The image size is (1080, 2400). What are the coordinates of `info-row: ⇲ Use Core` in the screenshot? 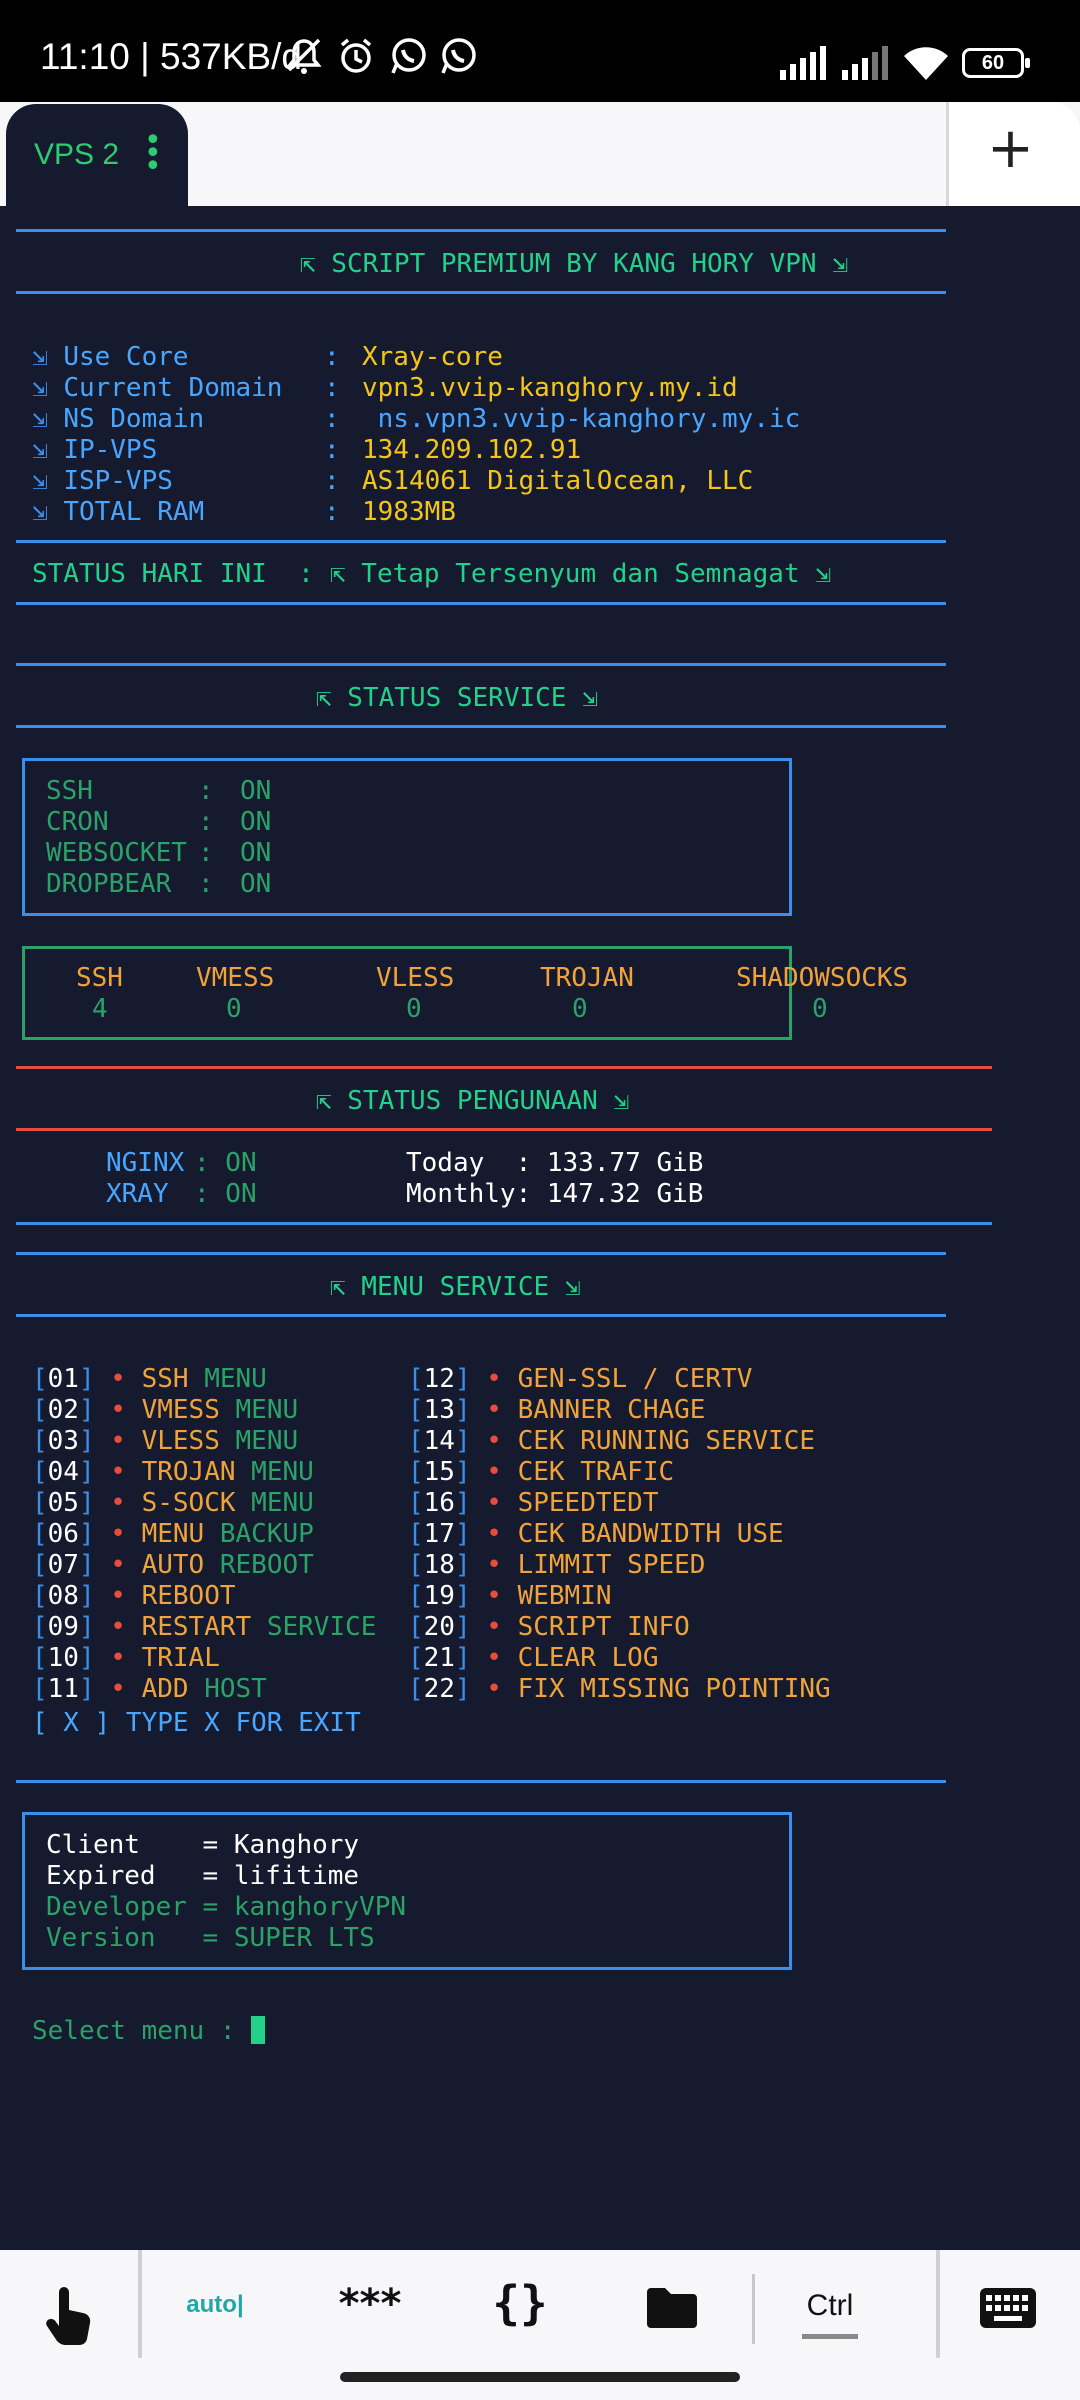 It's located at (157, 357).